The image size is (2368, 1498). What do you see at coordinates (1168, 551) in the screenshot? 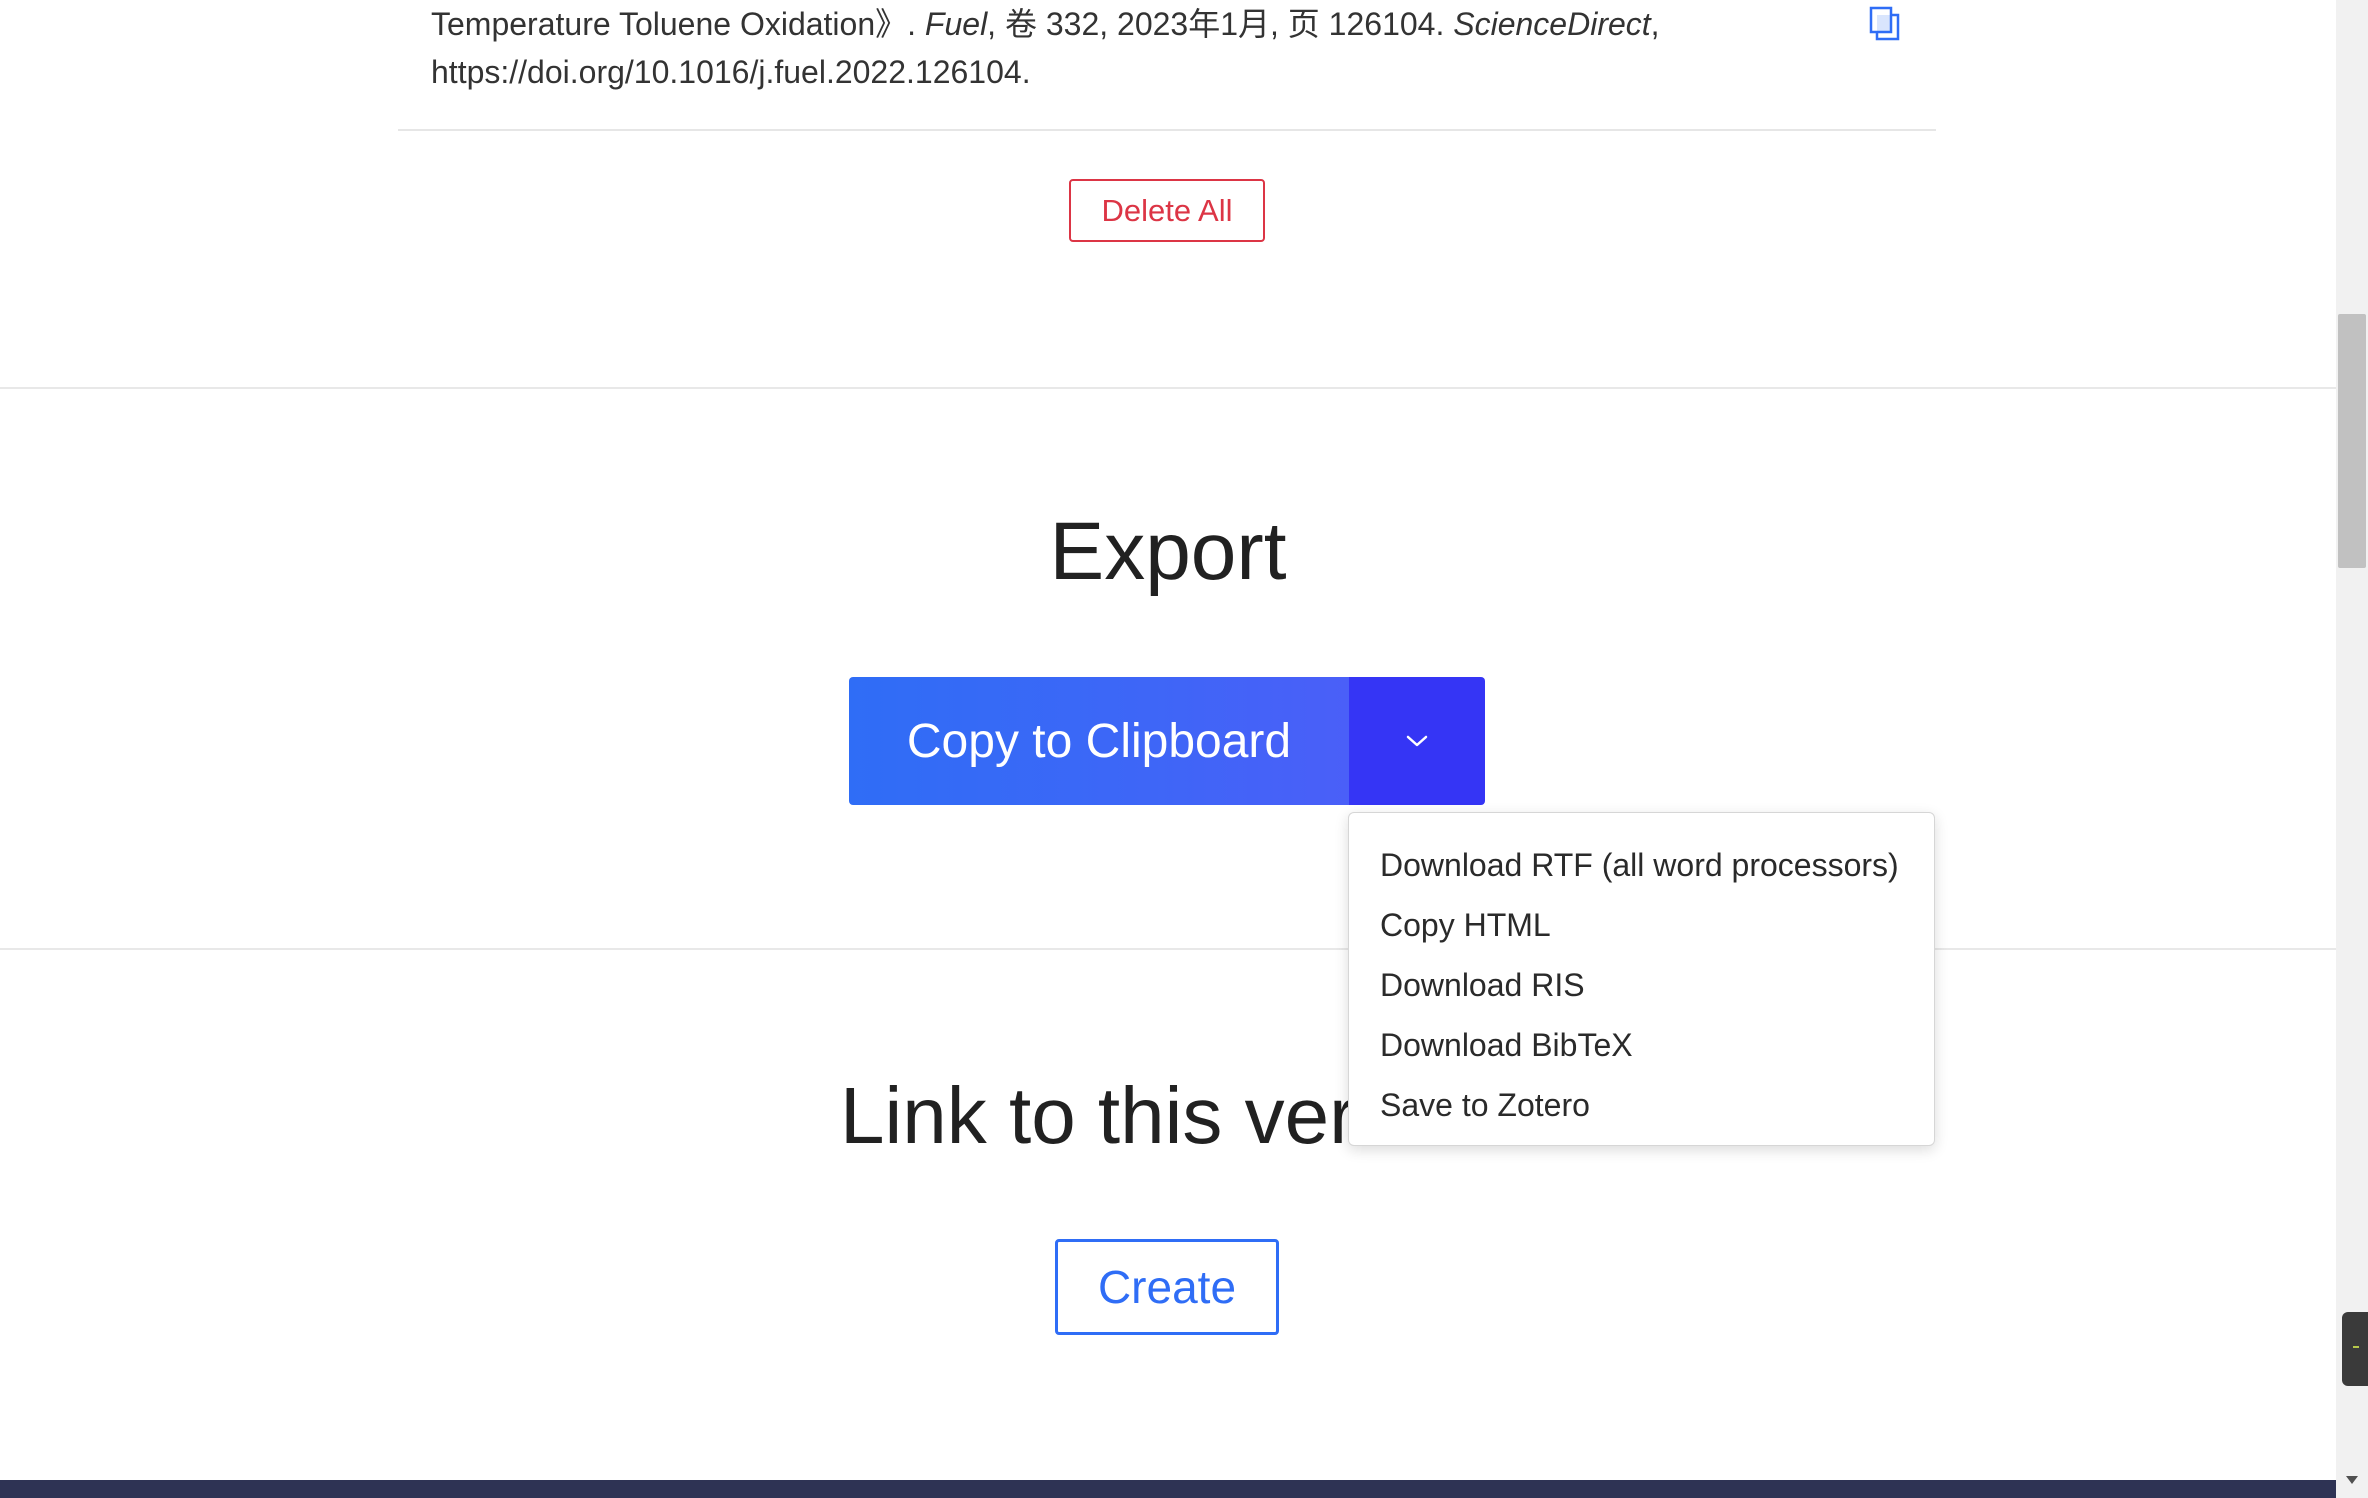
I see `export-heading: Export` at bounding box center [1168, 551].